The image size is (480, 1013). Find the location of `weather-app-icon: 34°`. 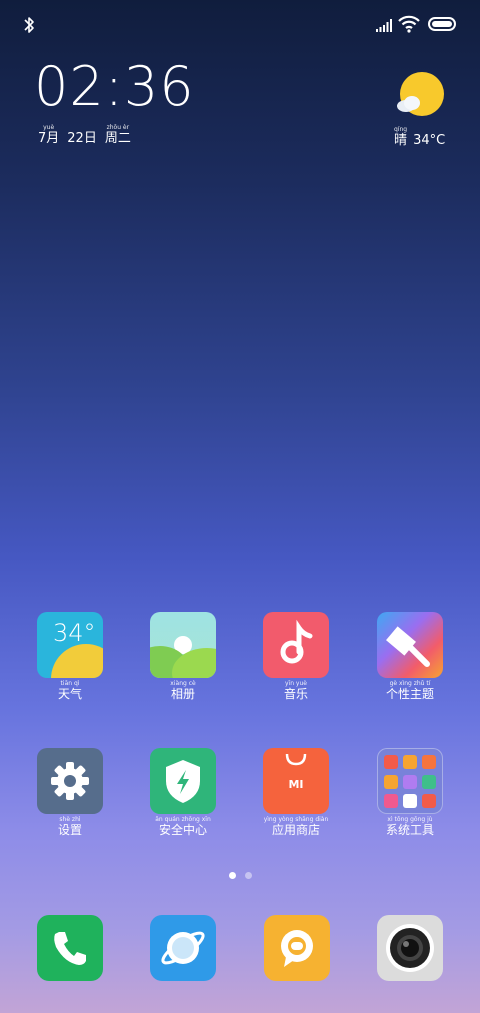

weather-app-icon: 34° is located at coordinates (70, 645).